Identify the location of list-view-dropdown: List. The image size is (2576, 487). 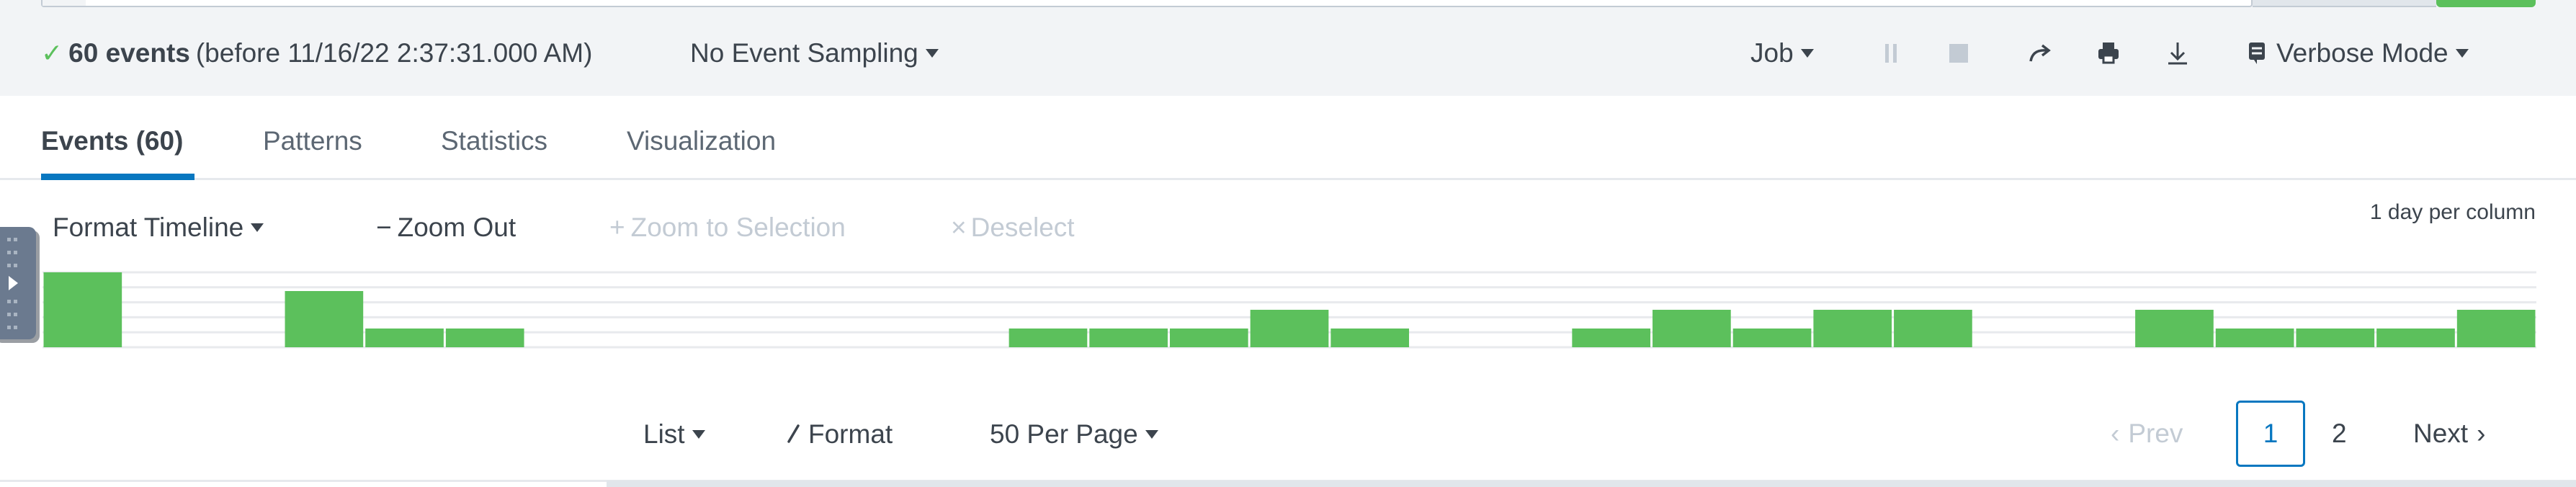
(674, 434).